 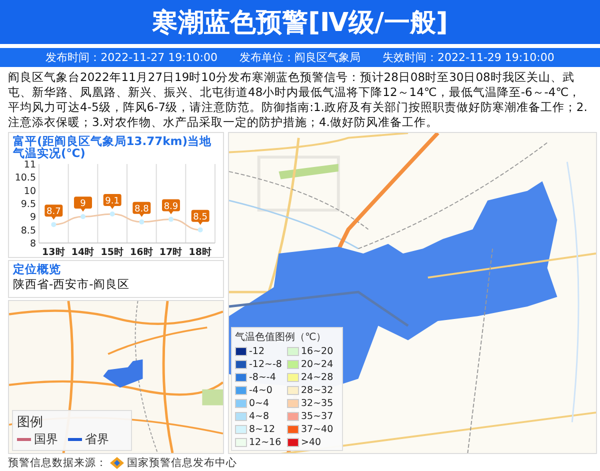 I want to click on legend-label: 24~28, so click(x=317, y=377).